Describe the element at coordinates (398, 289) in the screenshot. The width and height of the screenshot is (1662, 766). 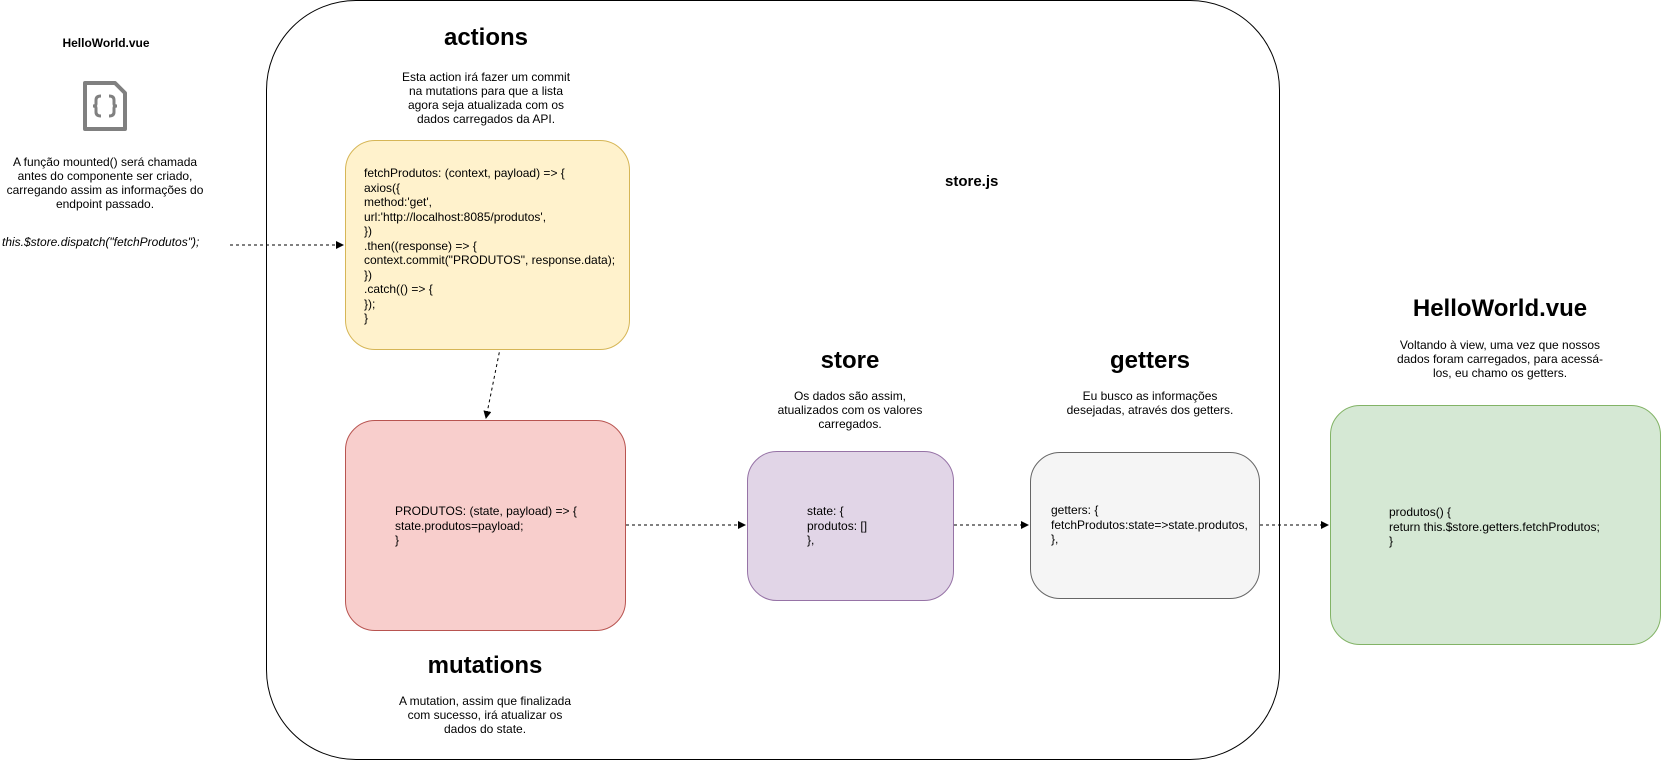
I see `code-line: .catch(() => {` at that location.